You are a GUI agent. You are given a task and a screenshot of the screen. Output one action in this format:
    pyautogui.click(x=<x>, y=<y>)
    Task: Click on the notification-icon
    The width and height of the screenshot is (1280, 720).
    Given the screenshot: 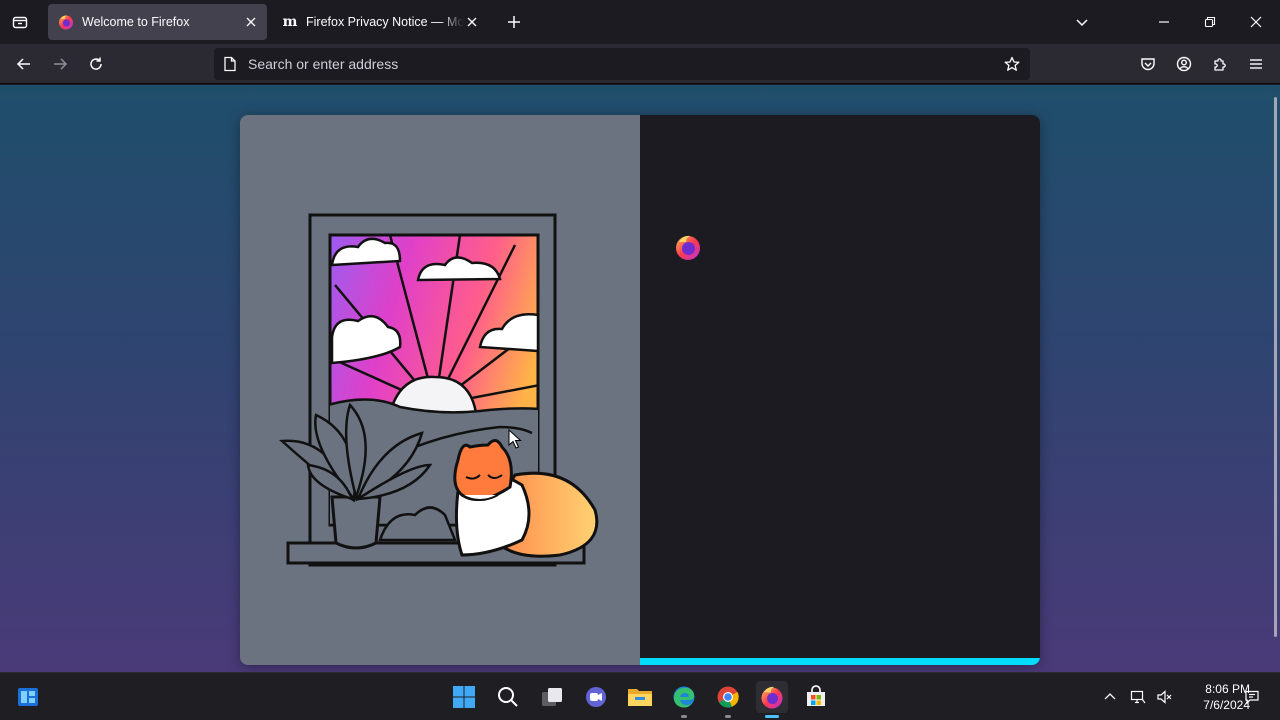 What is the action you would take?
    pyautogui.click(x=1252, y=697)
    